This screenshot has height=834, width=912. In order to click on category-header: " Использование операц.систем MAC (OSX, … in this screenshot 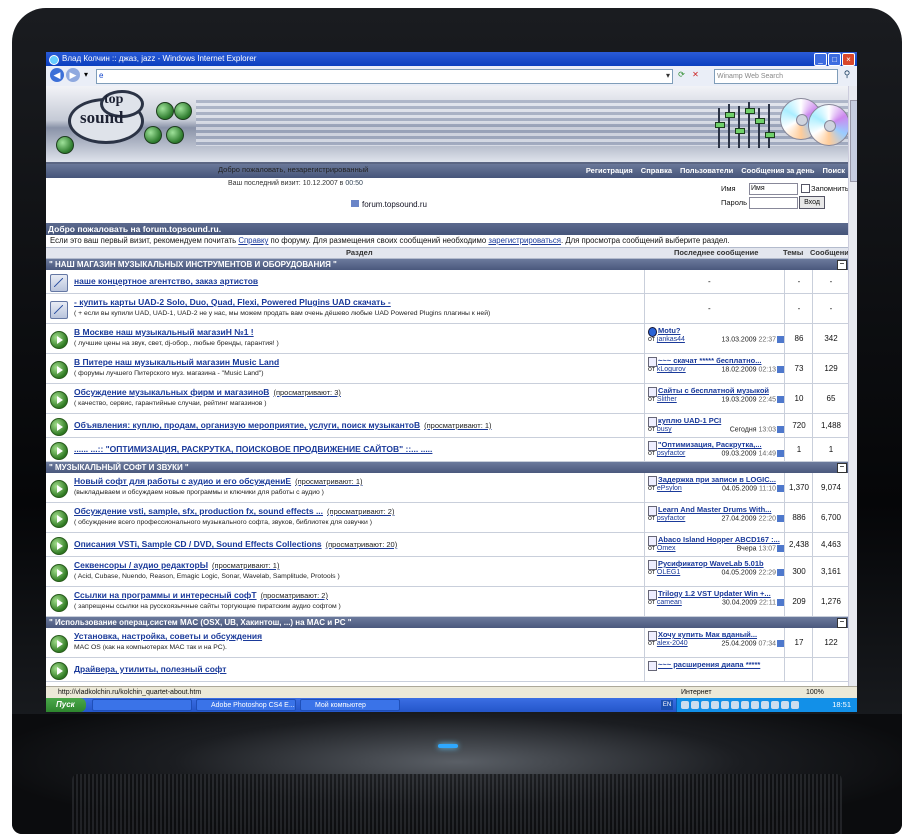, I will do `click(447, 622)`.